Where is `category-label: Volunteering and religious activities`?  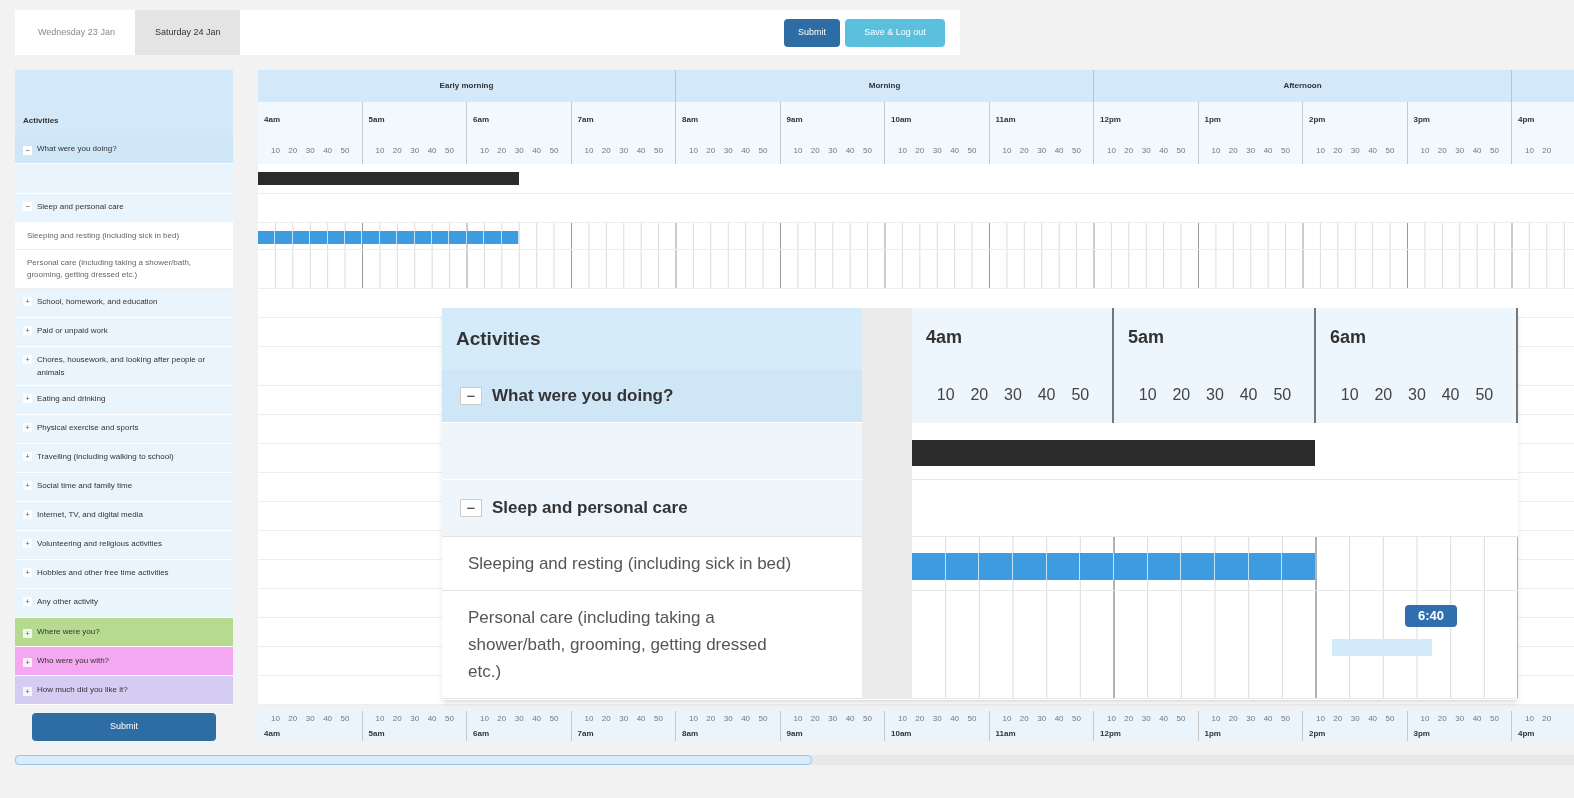 category-label: Volunteering and religious activities is located at coordinates (99, 544).